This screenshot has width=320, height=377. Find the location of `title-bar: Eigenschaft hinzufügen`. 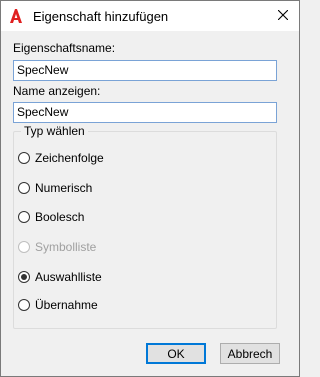

title-bar: Eigenschaft hinzufügen is located at coordinates (150, 16).